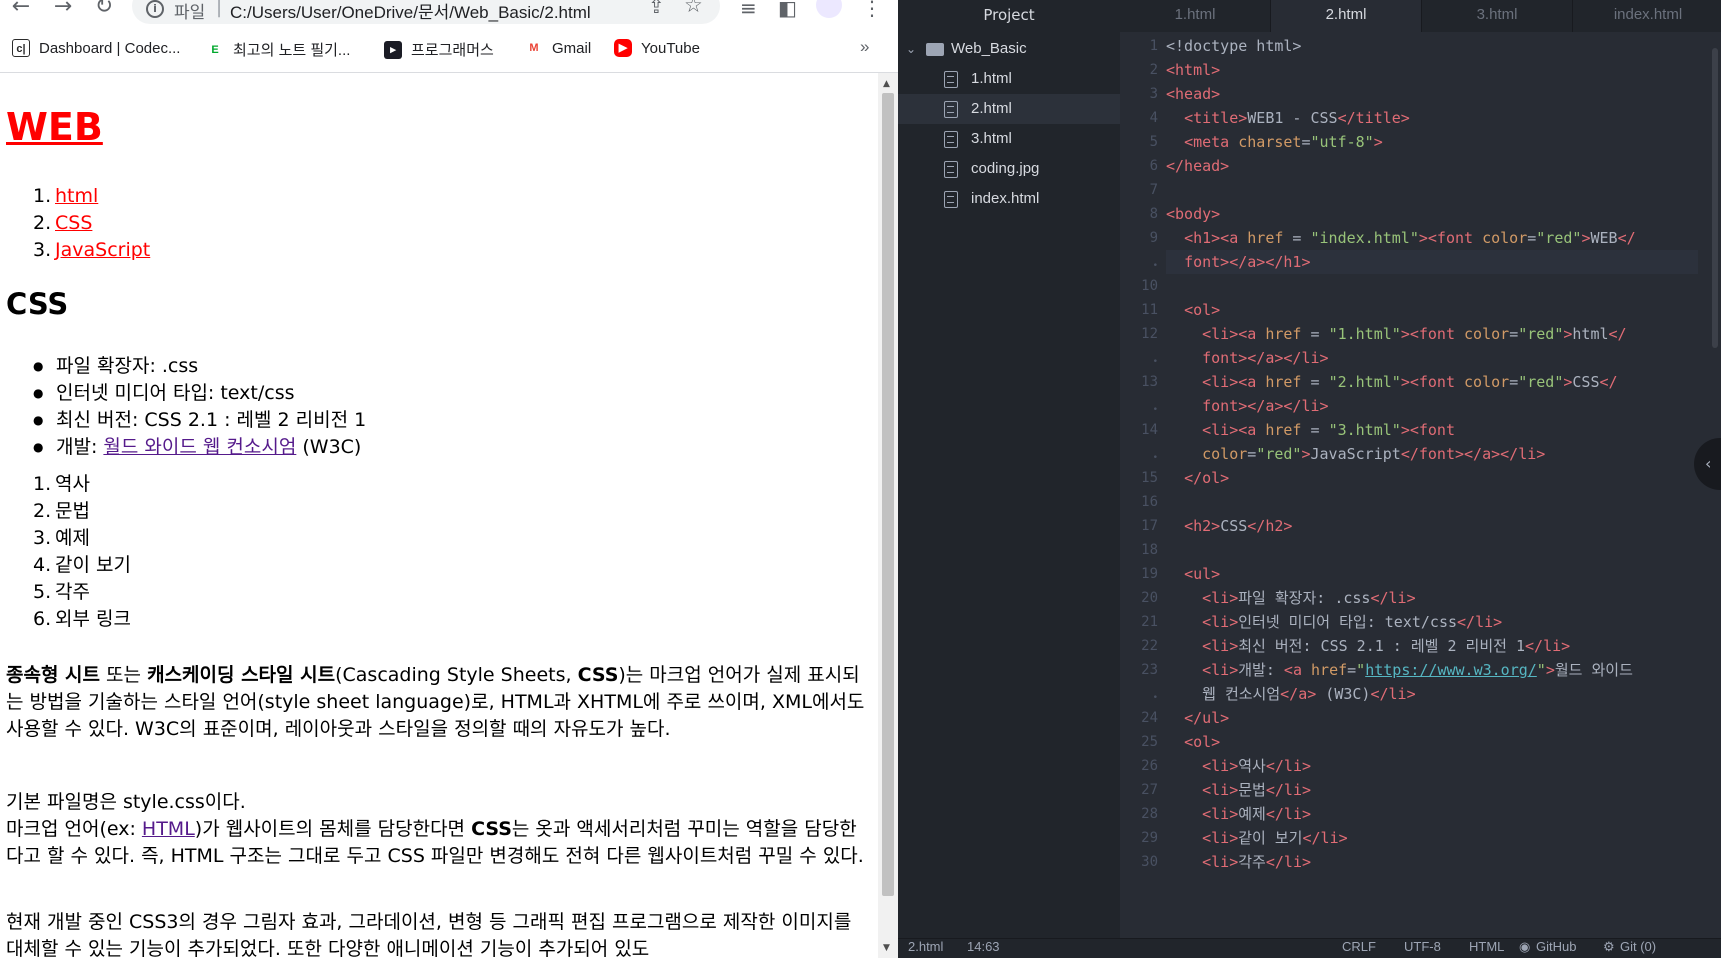 The height and width of the screenshot is (958, 1721). I want to click on nav-list: 1. html 2. CSS 3. JavaScript, so click(91, 223).